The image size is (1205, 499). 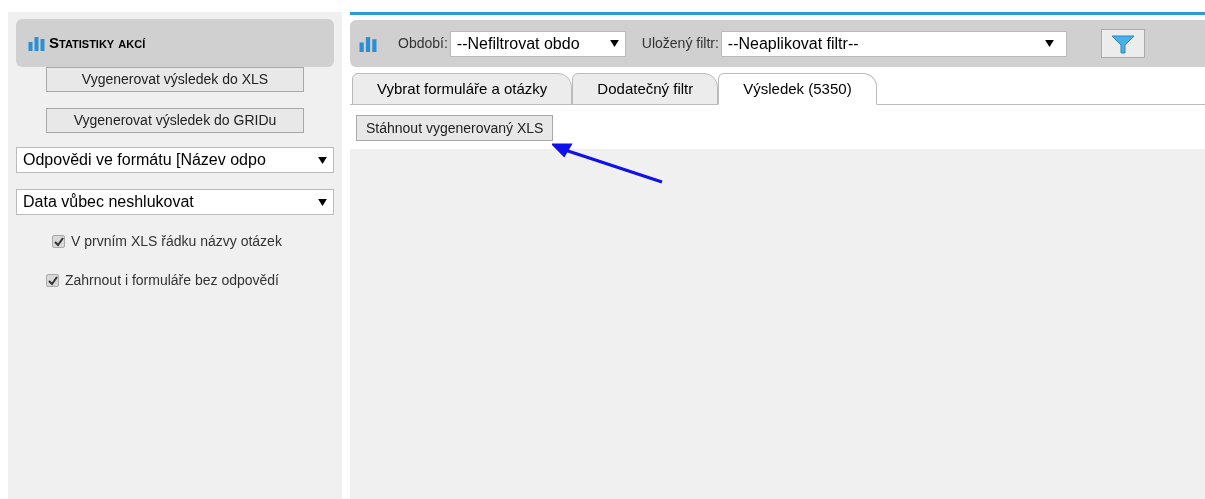 I want to click on sidebar-title: Statistiky akcí, so click(x=97, y=42).